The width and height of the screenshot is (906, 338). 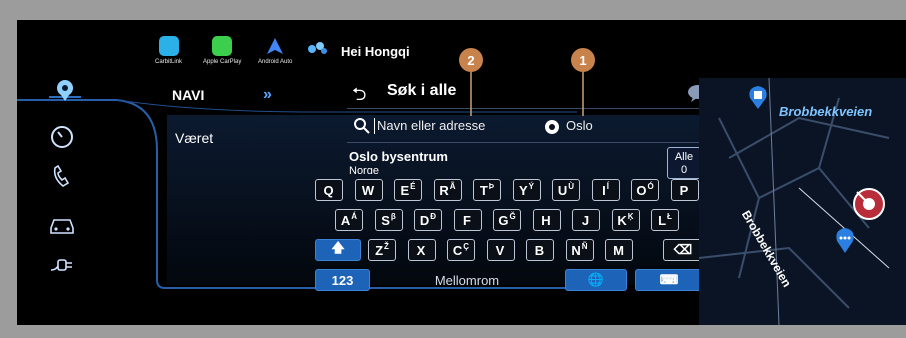 I want to click on key-accent: Ñ, so click(x=584, y=246).